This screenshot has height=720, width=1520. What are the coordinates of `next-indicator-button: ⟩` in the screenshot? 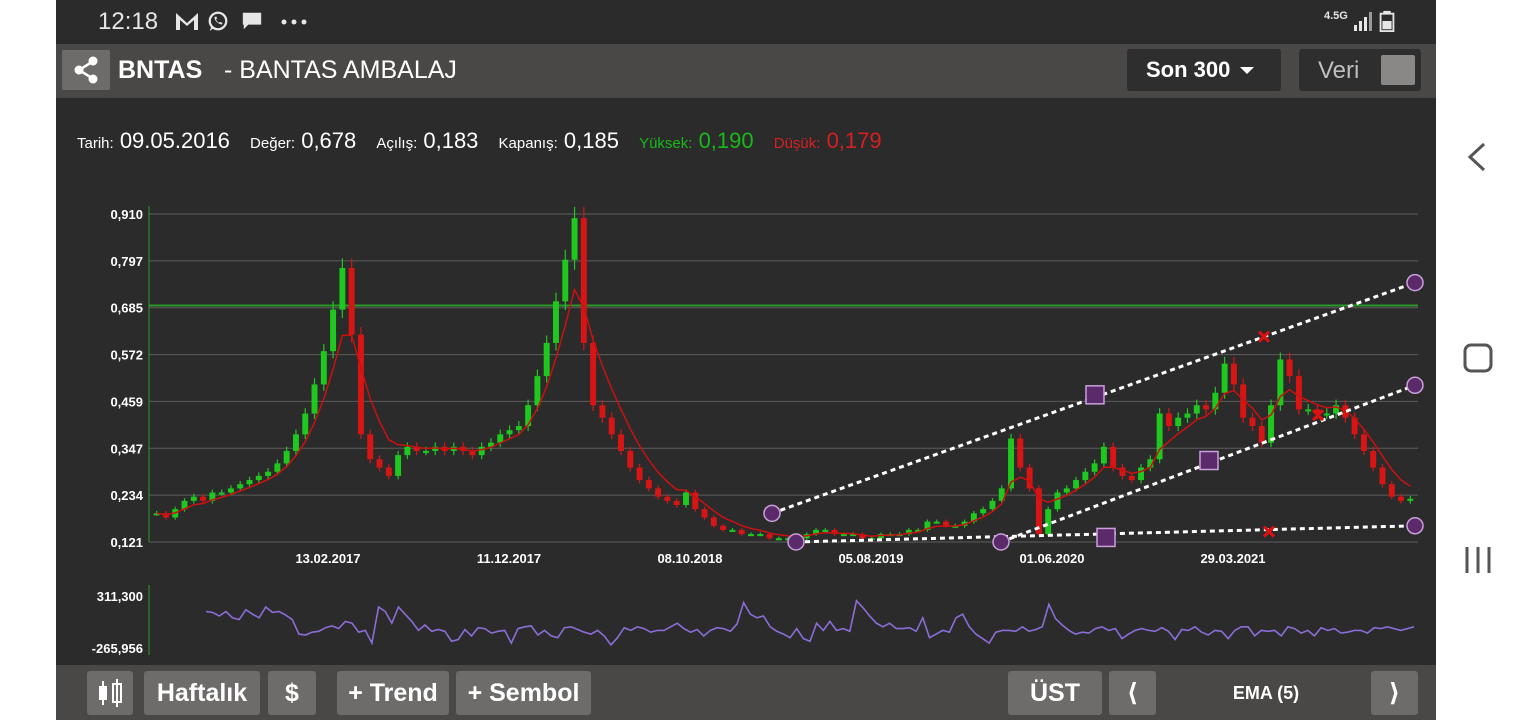 It's located at (1394, 693).